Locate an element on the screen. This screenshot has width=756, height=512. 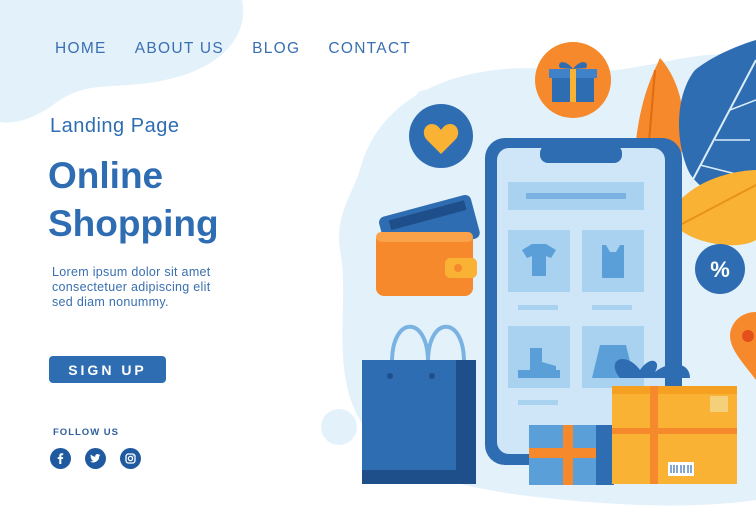
instagram-icon is located at coordinates (130, 458).